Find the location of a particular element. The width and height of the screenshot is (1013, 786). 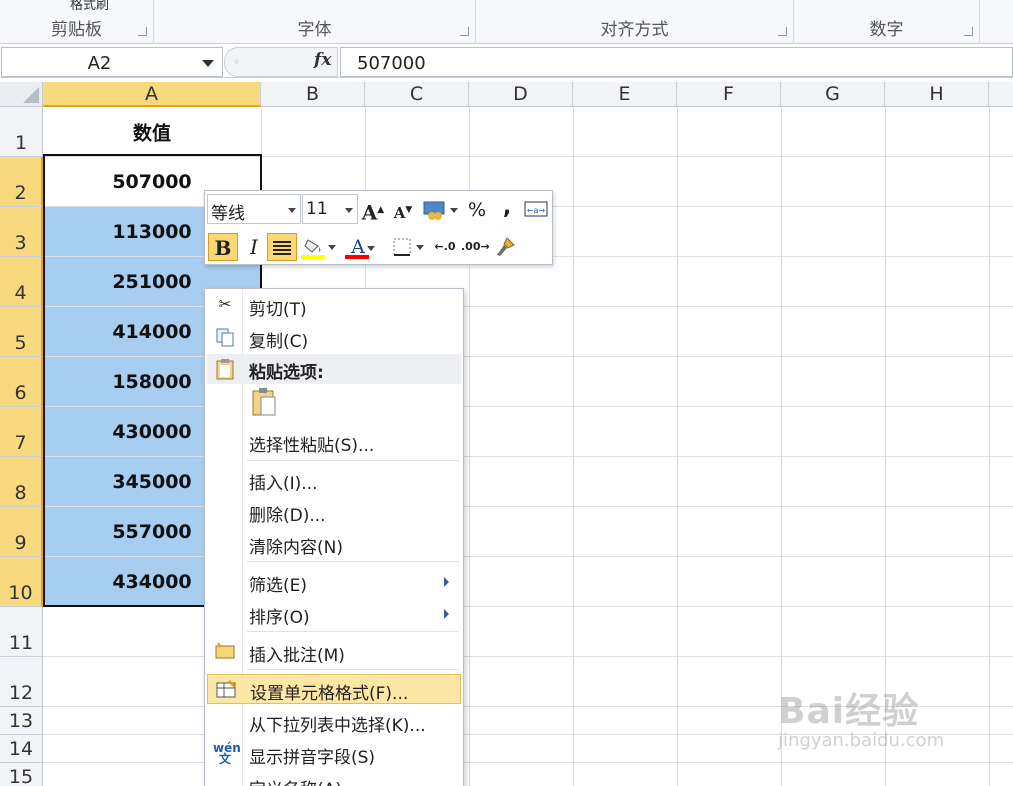

row-number: 2 is located at coordinates (20, 193).